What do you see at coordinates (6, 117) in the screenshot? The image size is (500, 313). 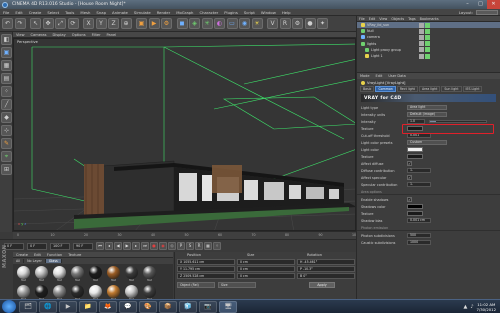 I see `polygons-mode-icon: ◆` at bounding box center [6, 117].